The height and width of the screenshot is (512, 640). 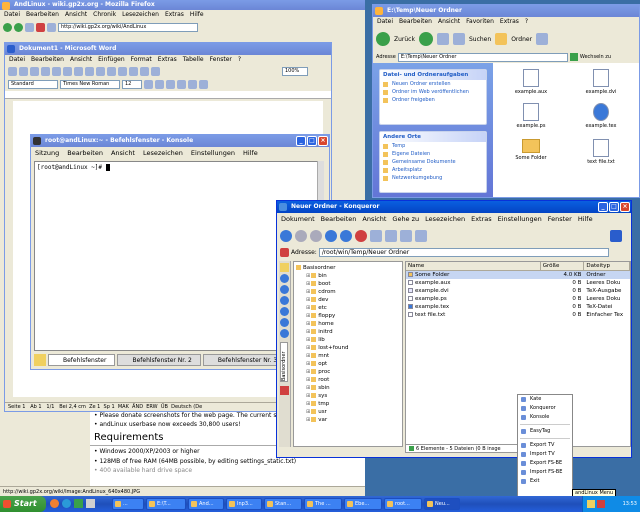 I want to click on explorer-address-field: E:\Temp\Neuer Ordner, so click(x=482, y=57).